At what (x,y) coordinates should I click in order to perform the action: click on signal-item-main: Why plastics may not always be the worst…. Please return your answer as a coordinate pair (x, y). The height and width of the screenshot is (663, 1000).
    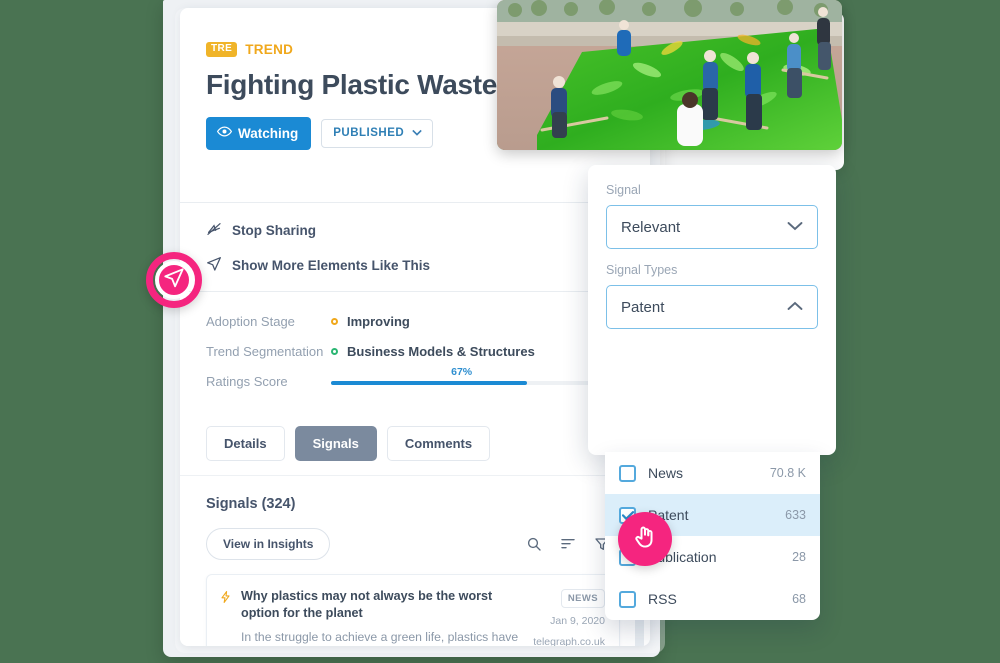
    Looking at the image, I should click on (384, 617).